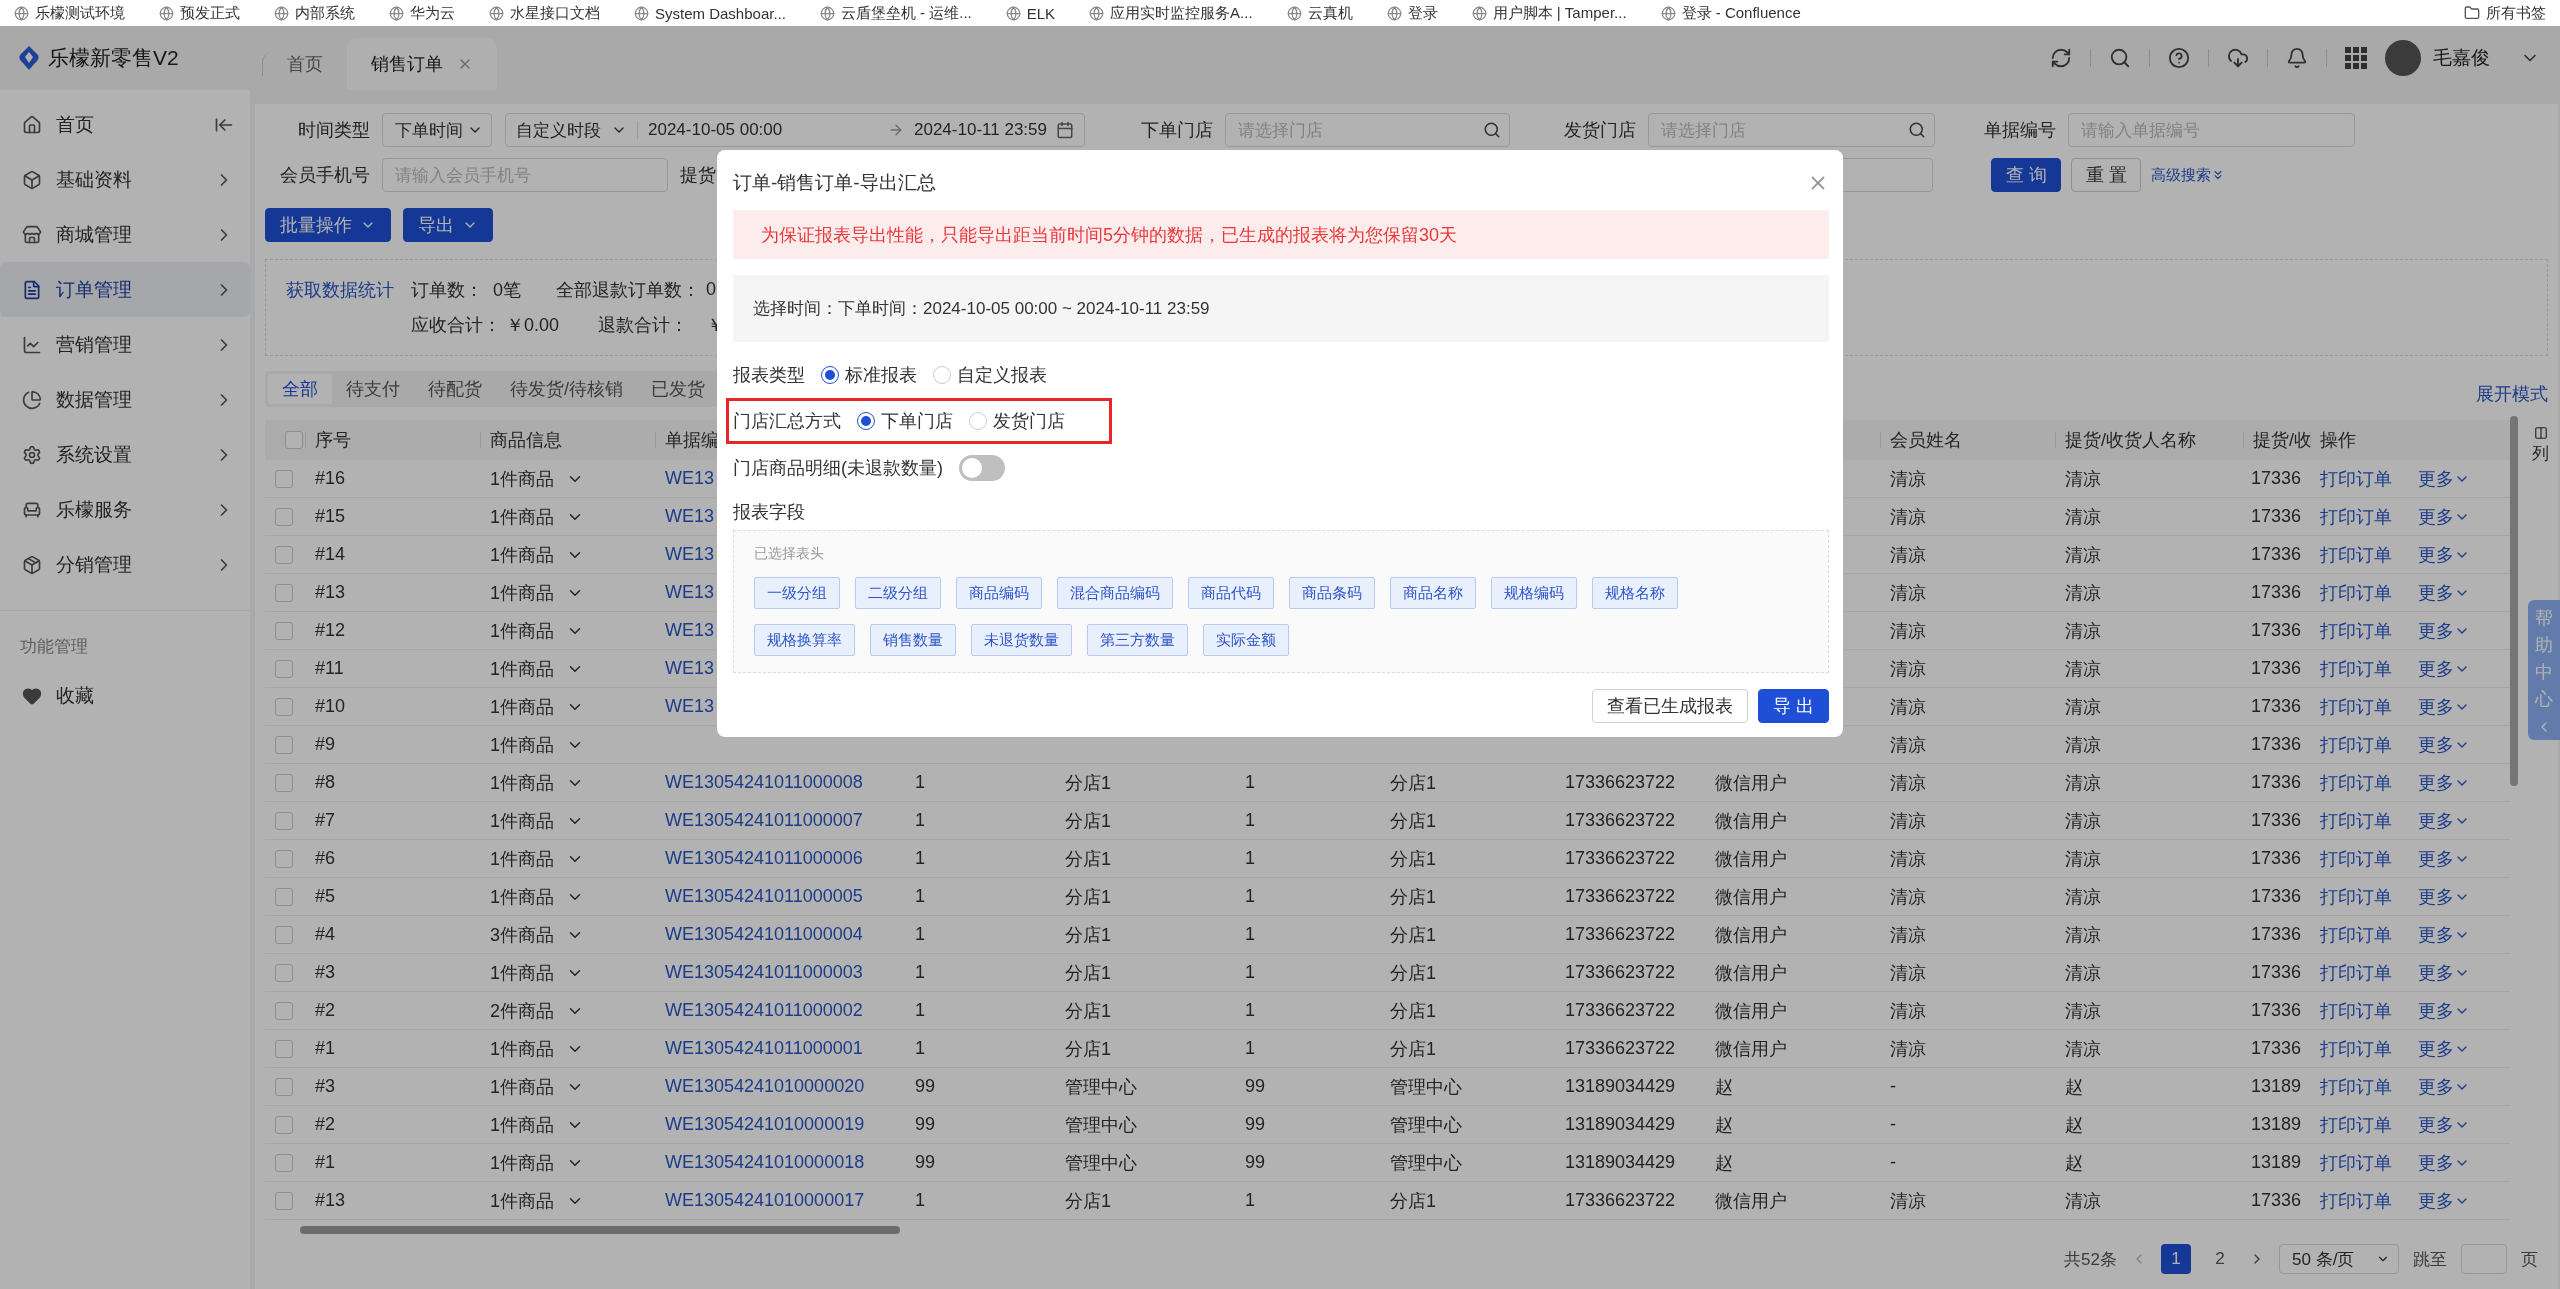  Describe the element at coordinates (2026, 175) in the screenshot. I see `query-button: 查 询` at that location.